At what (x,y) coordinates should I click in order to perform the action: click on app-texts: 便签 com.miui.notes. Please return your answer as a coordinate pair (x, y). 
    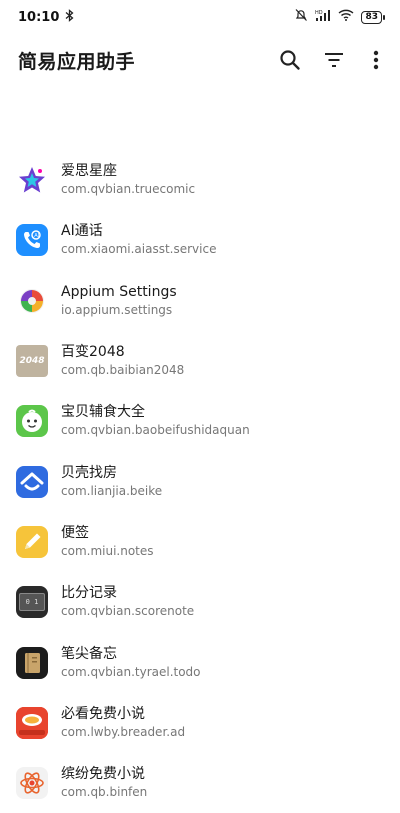
    Looking at the image, I should click on (107, 542).